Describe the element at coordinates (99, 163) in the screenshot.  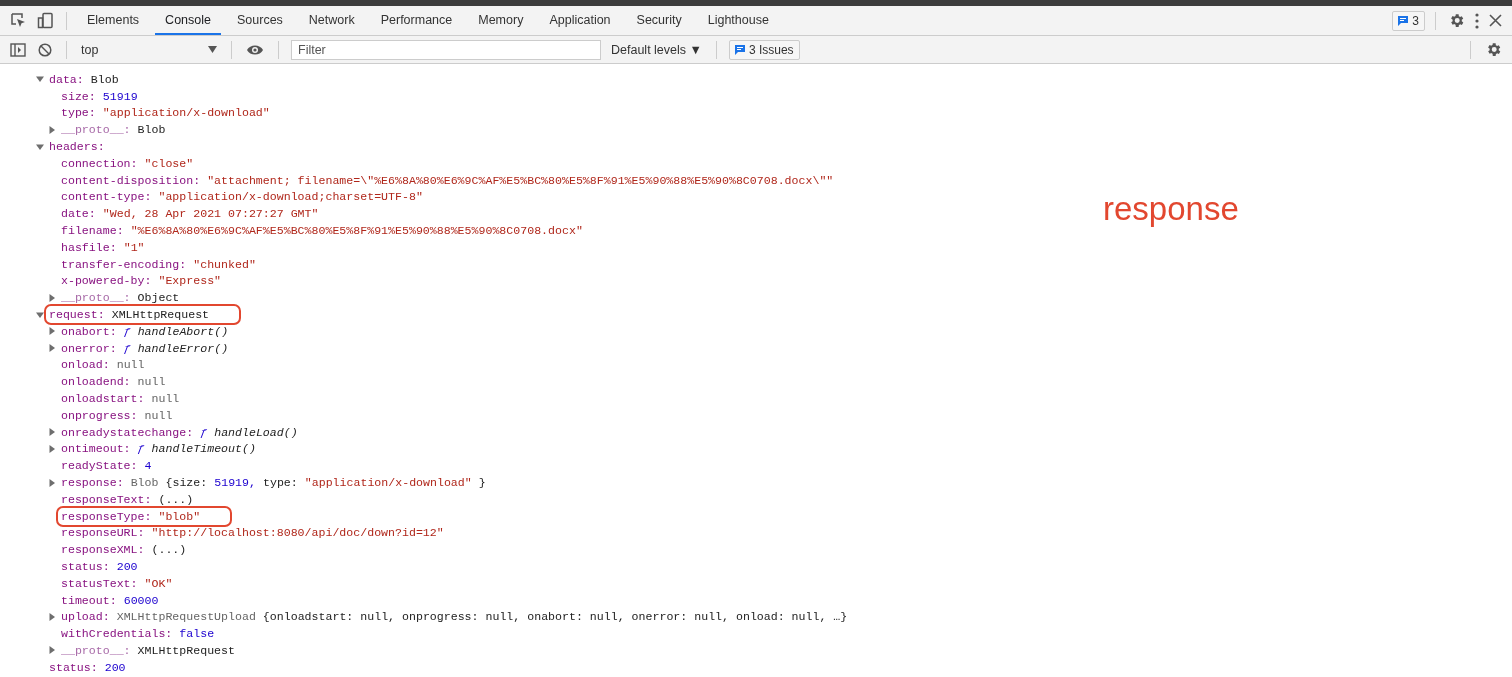
I see `property-key: connection:` at that location.